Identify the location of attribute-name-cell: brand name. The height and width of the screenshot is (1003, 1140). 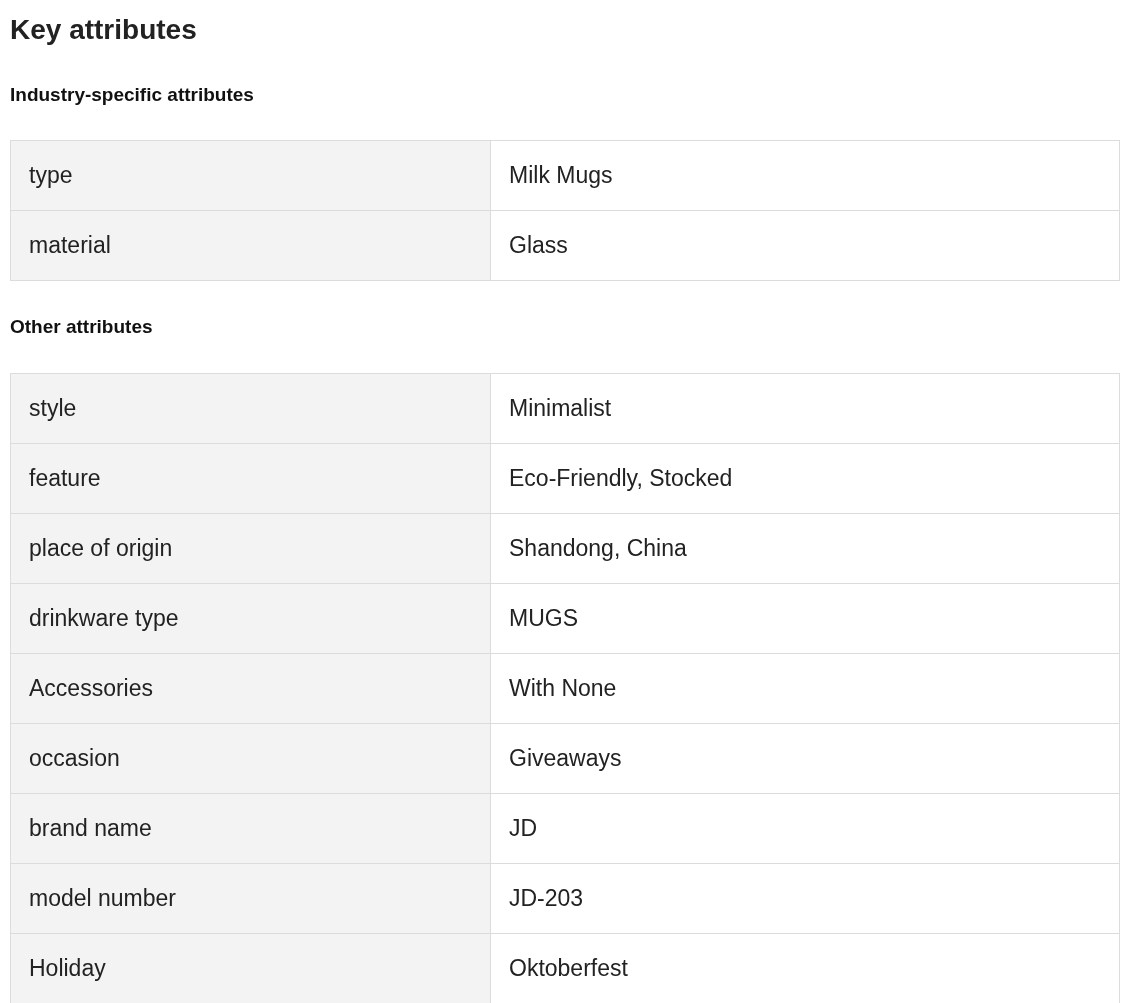
(251, 829).